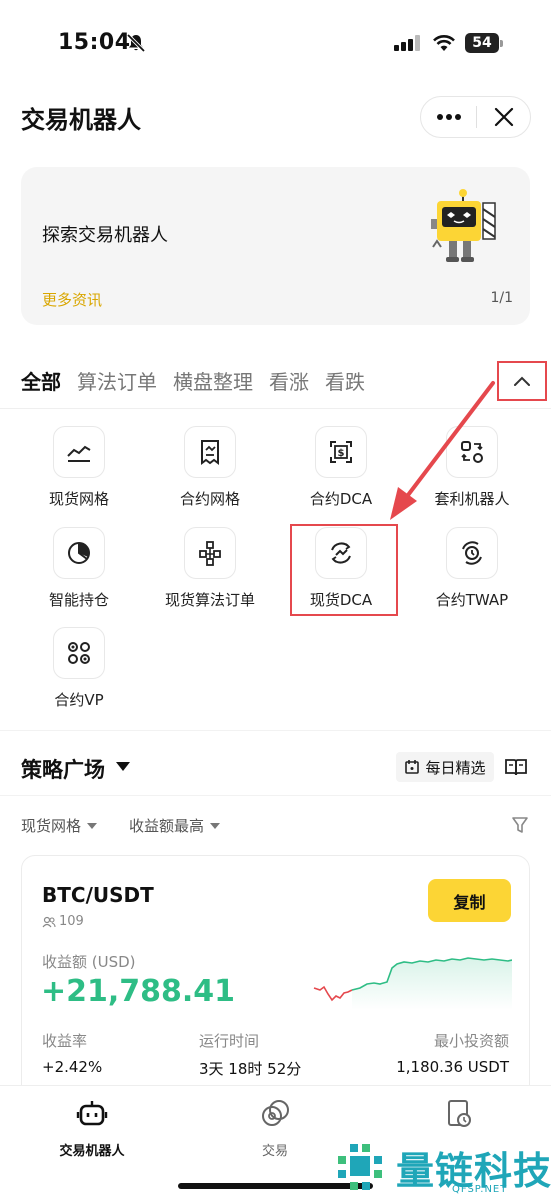 This screenshot has height=1200, width=551. What do you see at coordinates (79, 553) in the screenshot?
I see `pie-chart-icon` at bounding box center [79, 553].